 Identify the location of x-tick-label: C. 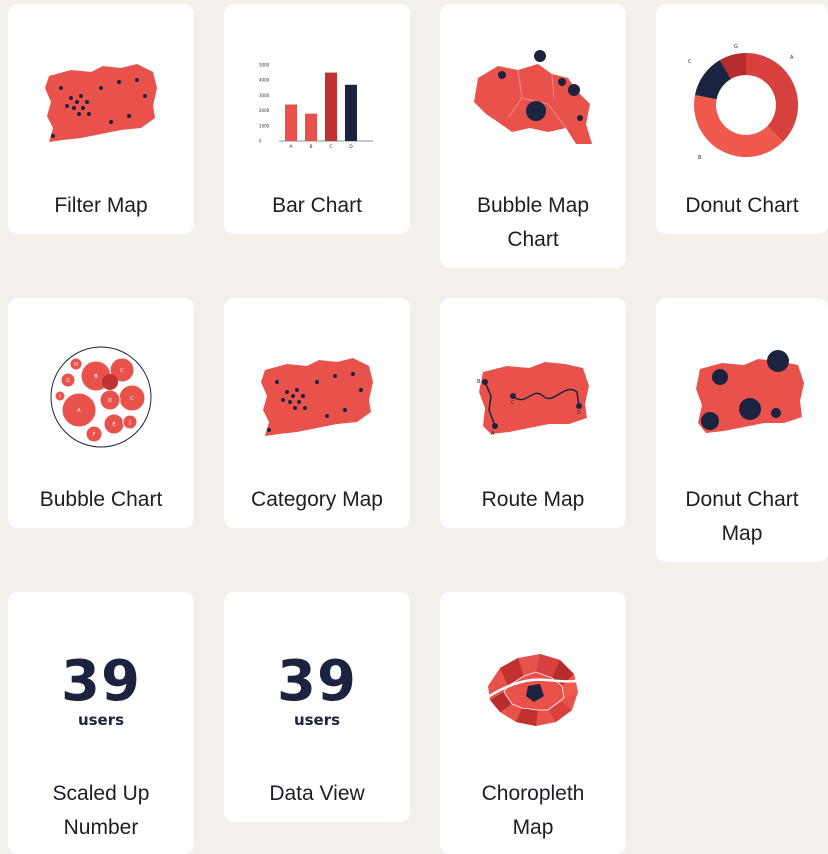
(330, 147).